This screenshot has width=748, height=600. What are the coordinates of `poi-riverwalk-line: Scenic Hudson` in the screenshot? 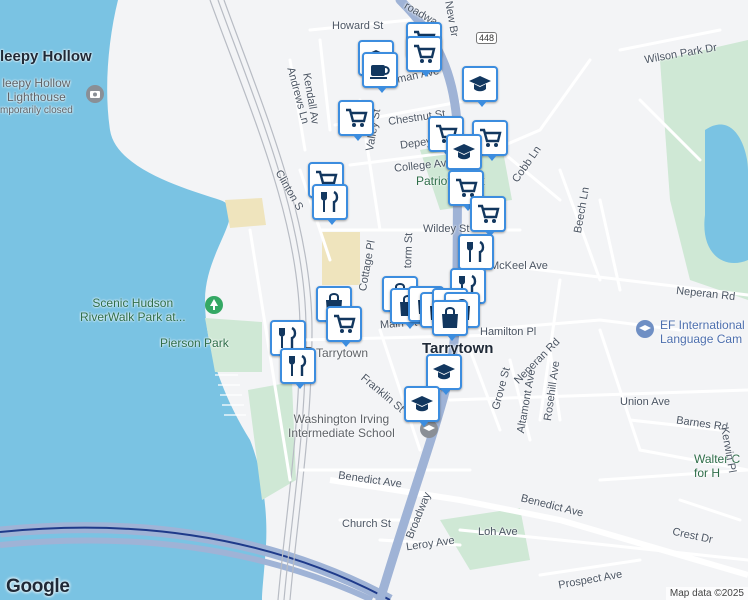 It's located at (133, 303).